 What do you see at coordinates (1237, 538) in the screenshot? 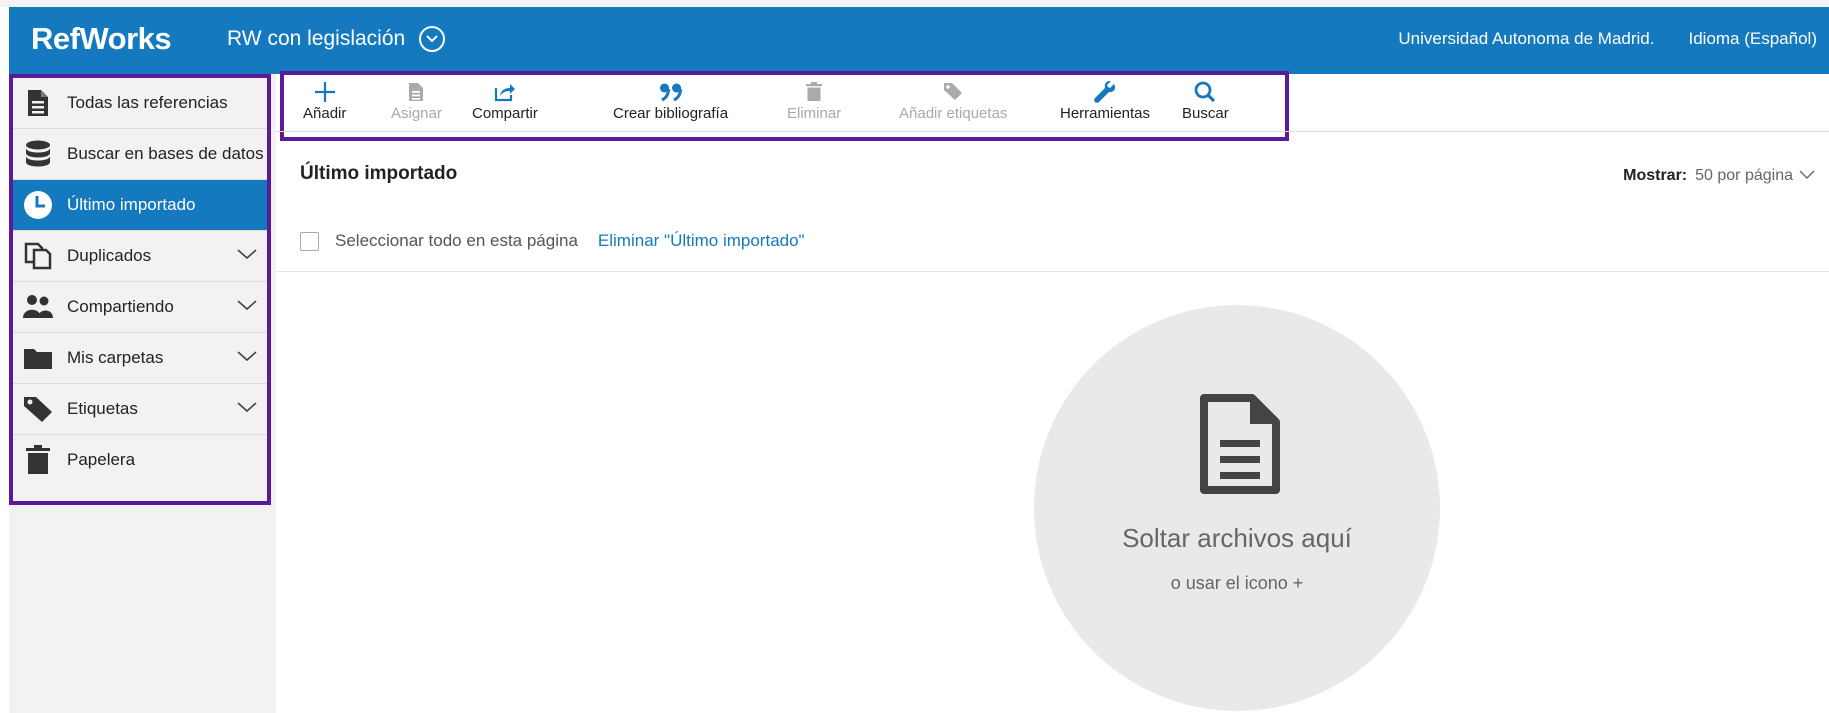
I see `dropzone-title: Soltar archivos aquí` at bounding box center [1237, 538].